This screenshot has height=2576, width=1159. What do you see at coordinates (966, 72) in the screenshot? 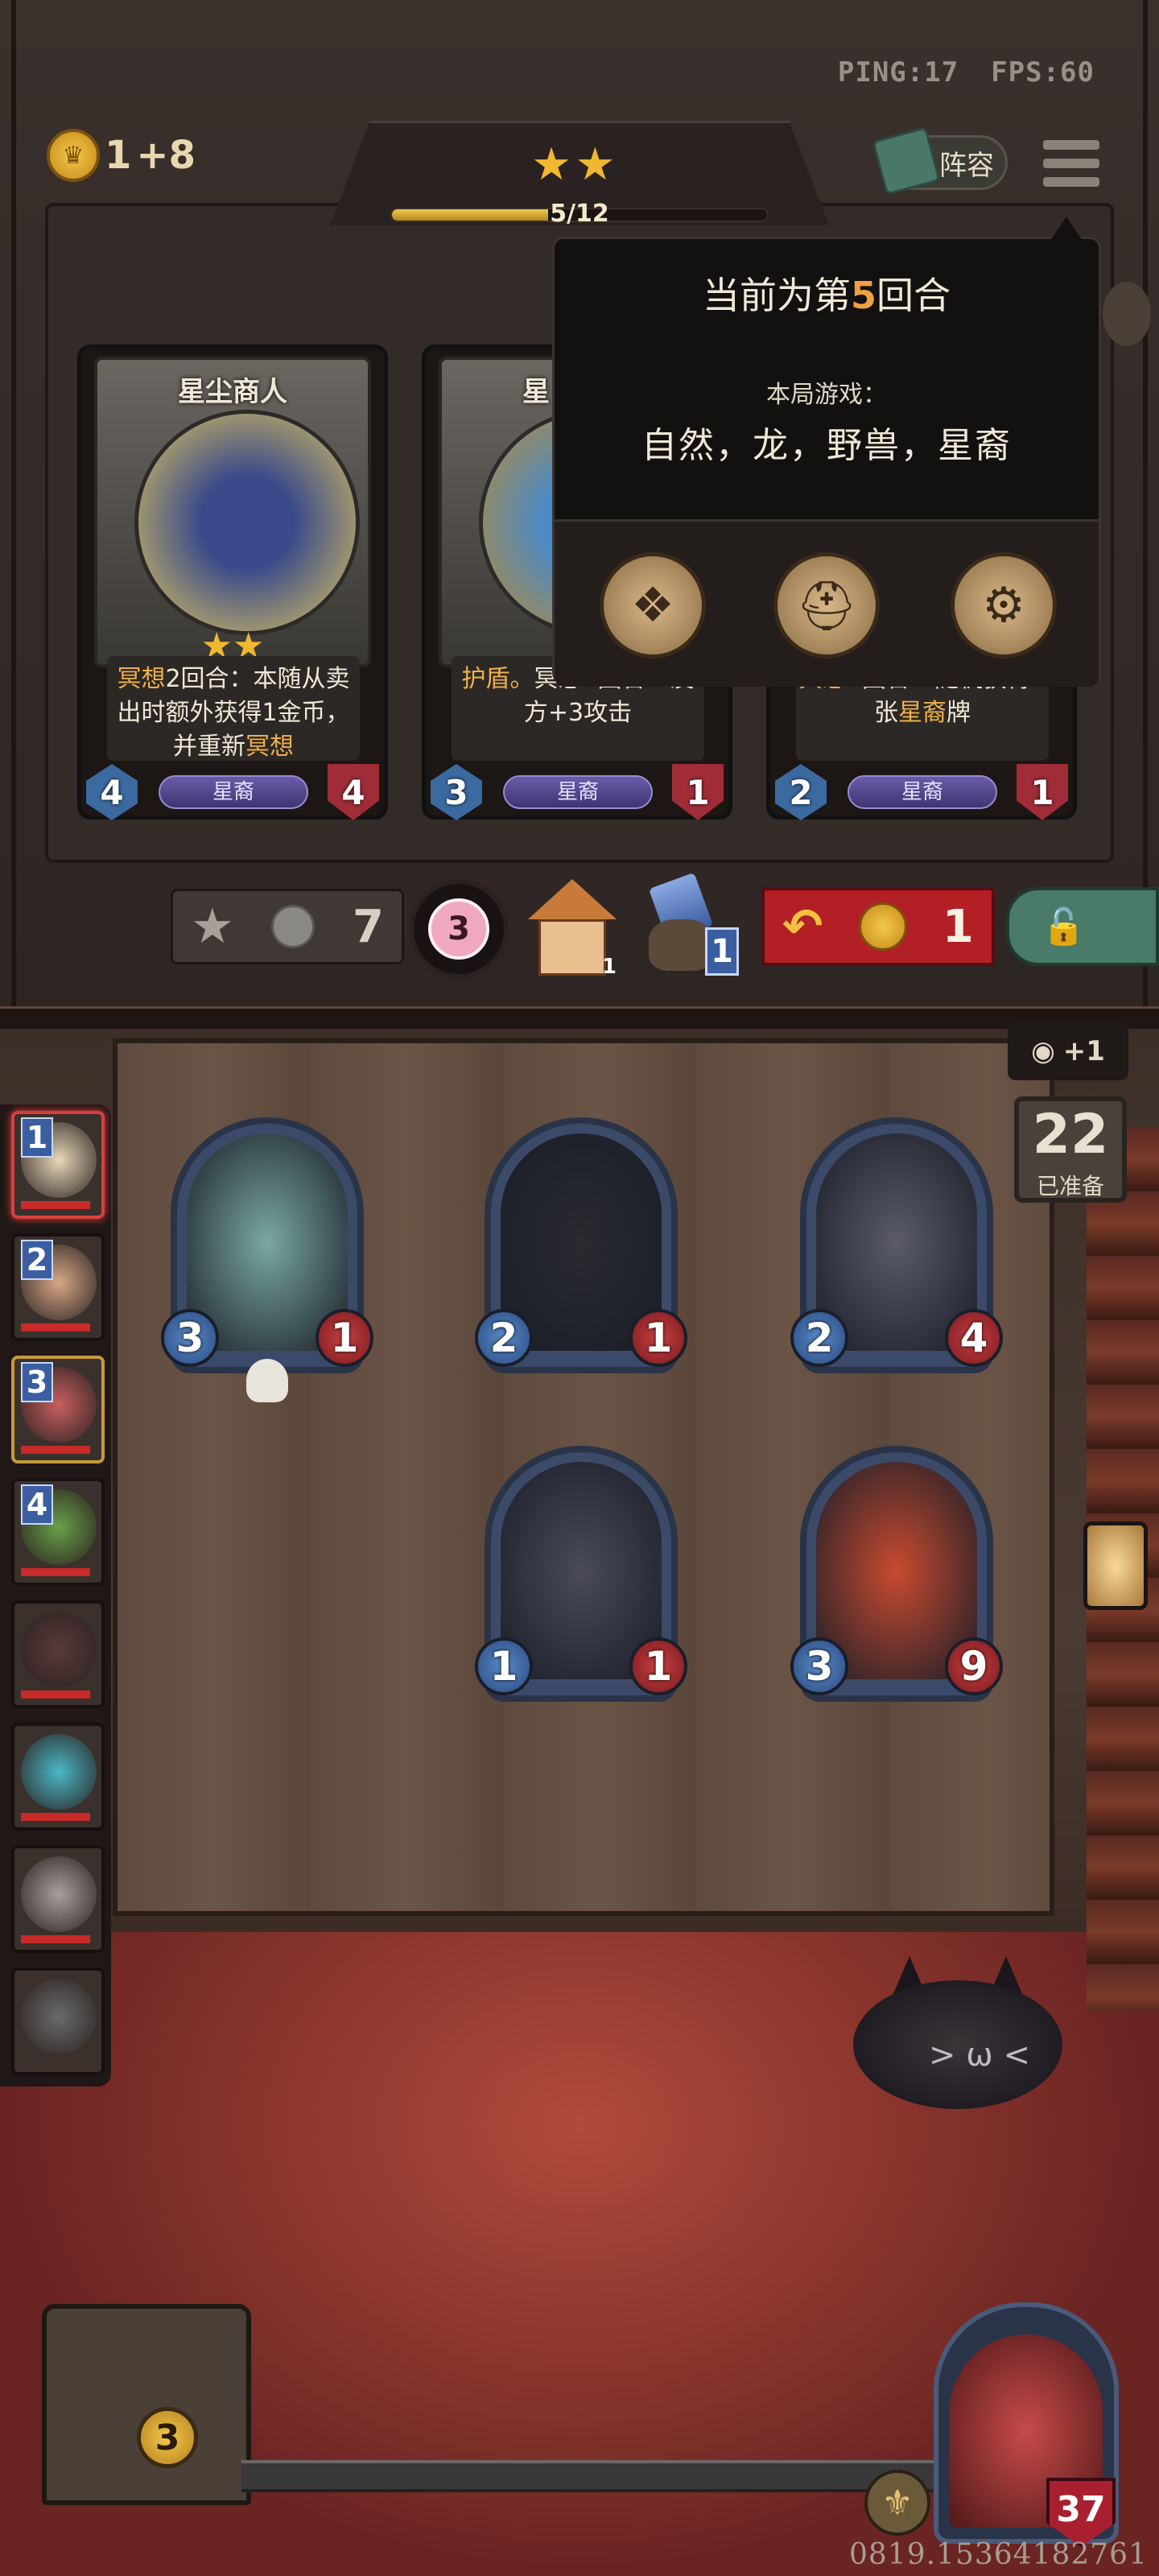
I see `status-readout: PING:17 FPS:60` at bounding box center [966, 72].